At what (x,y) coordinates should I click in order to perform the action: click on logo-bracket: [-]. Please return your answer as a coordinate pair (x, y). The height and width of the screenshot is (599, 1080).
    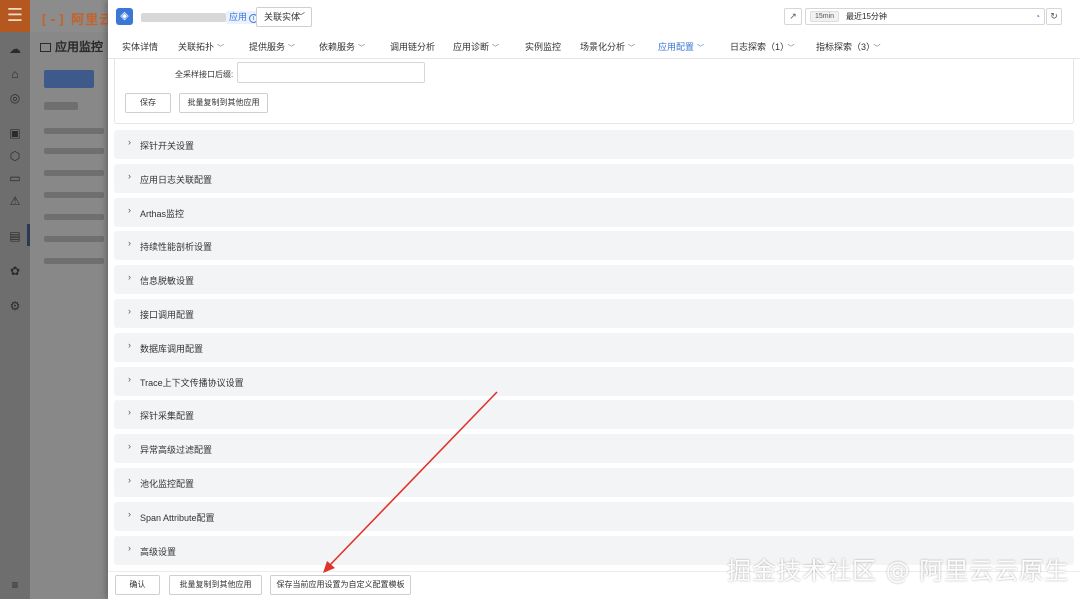
    Looking at the image, I should click on (53, 20).